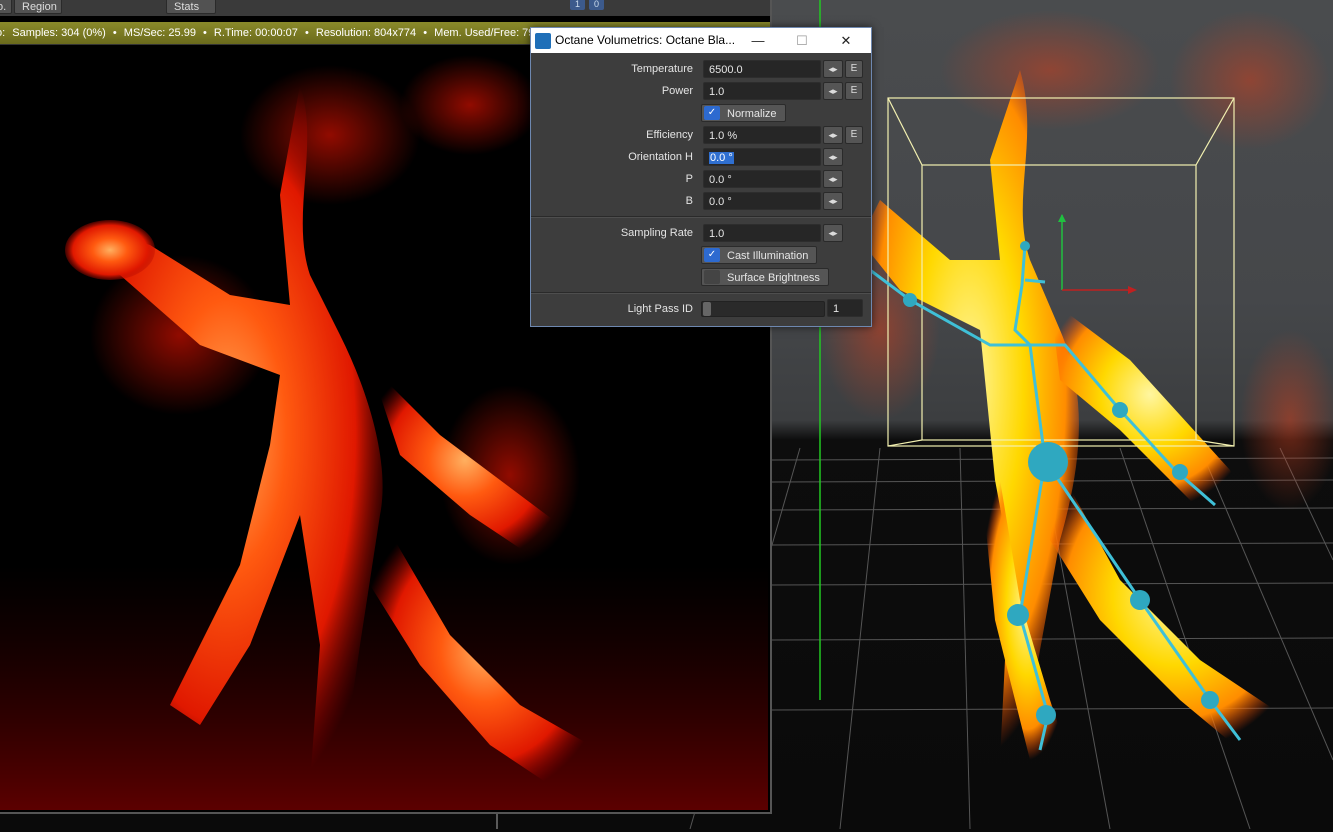 The height and width of the screenshot is (832, 1333). I want to click on status-ms-sec: MS/Sec: 25.99, so click(159, 33).